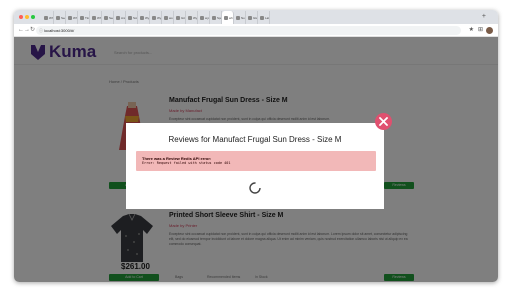 This screenshot has width=512, height=302. I want to click on browser-tab: Spee, so click(216, 17).